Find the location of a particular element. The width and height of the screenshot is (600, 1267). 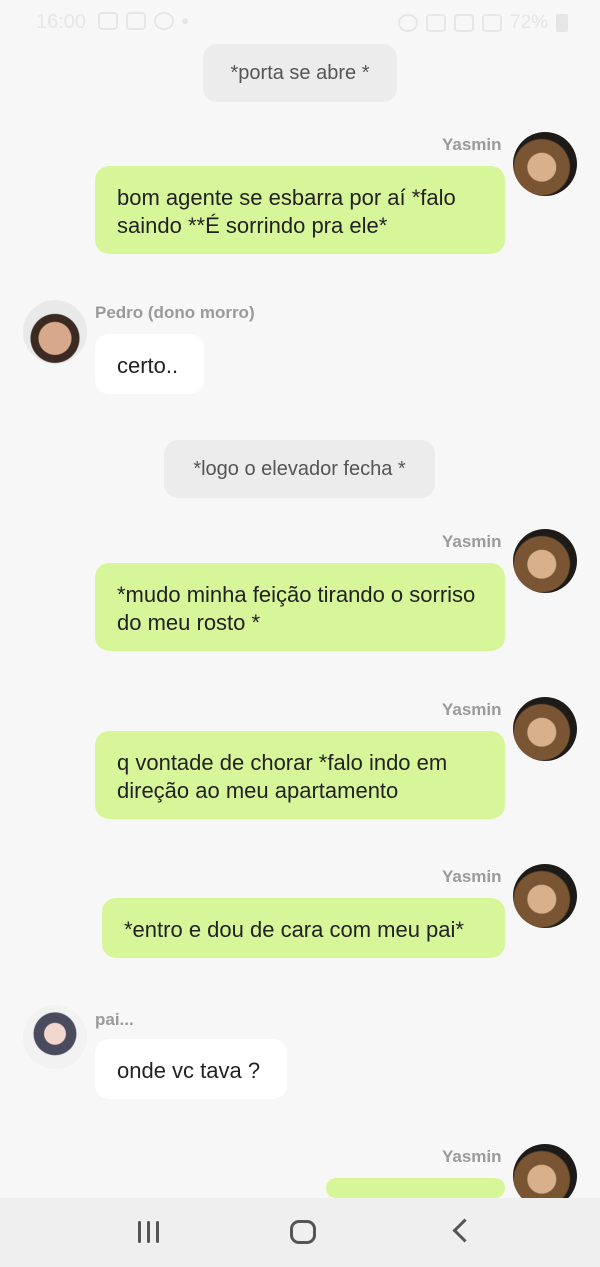

recents-icon is located at coordinates (148, 1232).